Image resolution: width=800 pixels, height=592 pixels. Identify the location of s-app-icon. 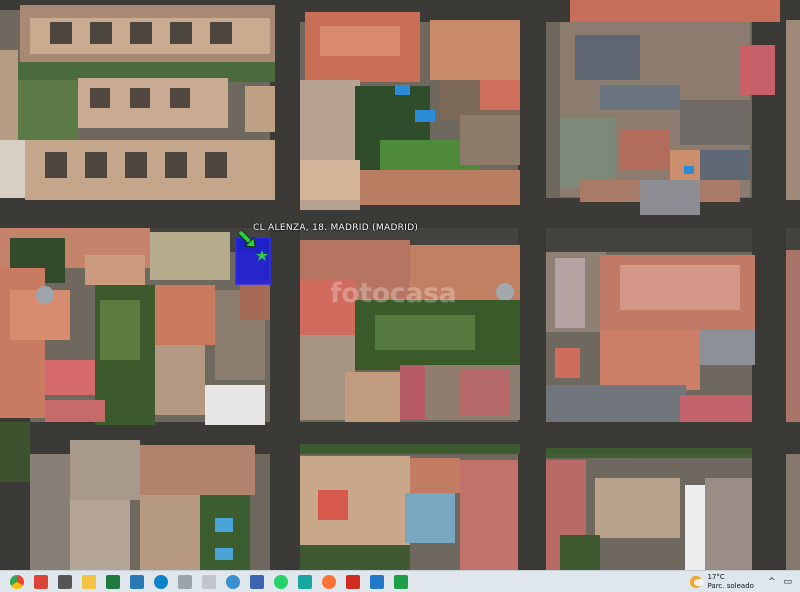
(377, 581).